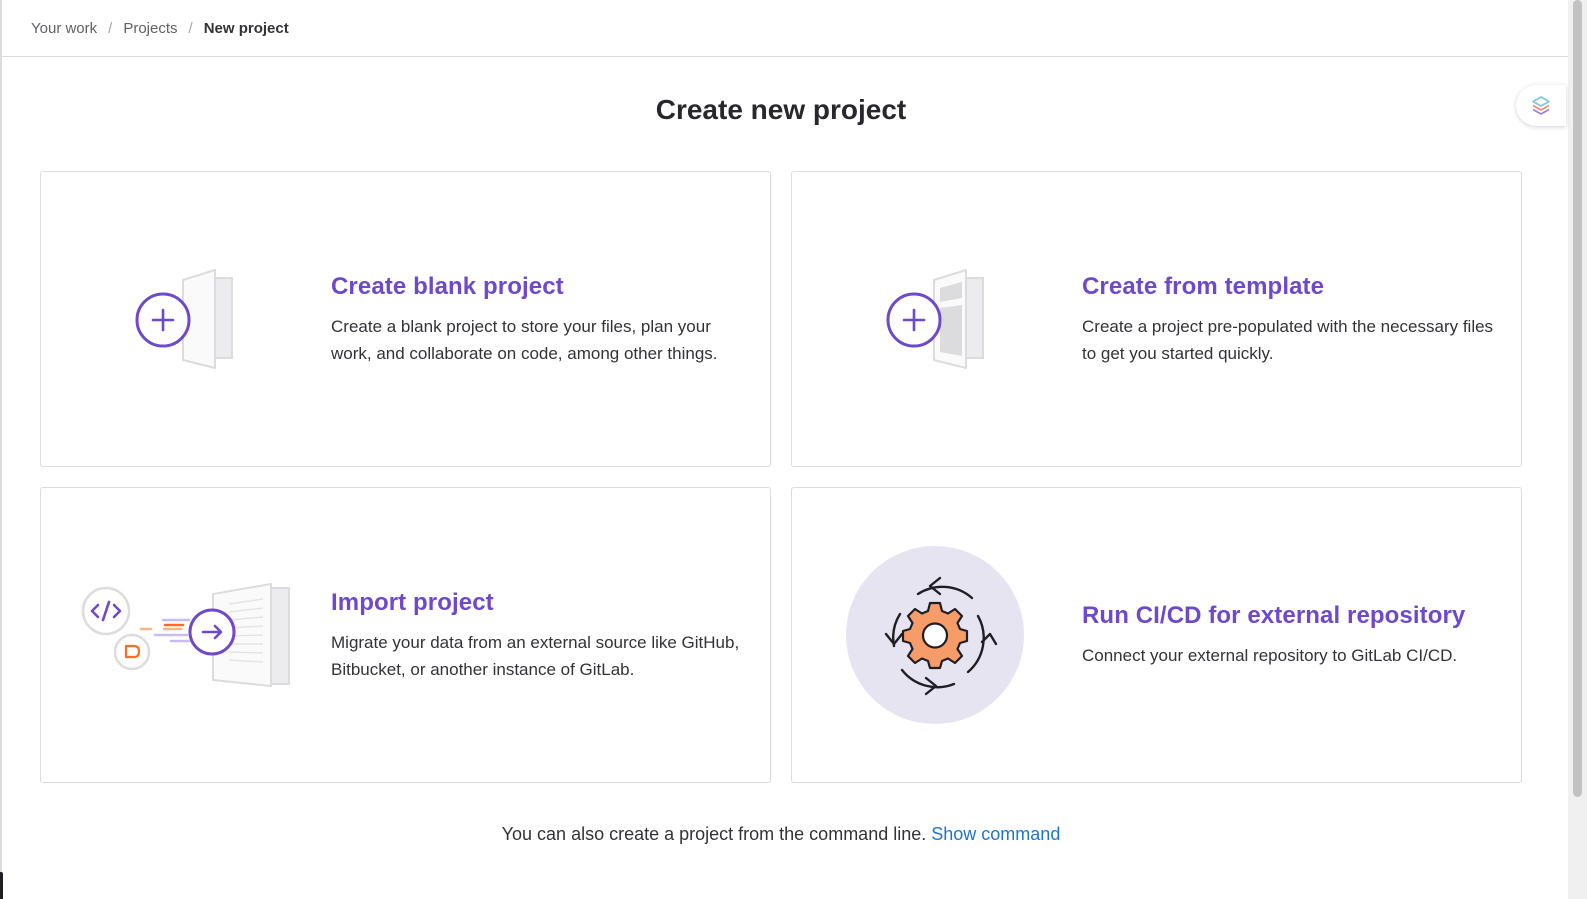 The image size is (1587, 899). I want to click on card-title: Import project, so click(543, 603).